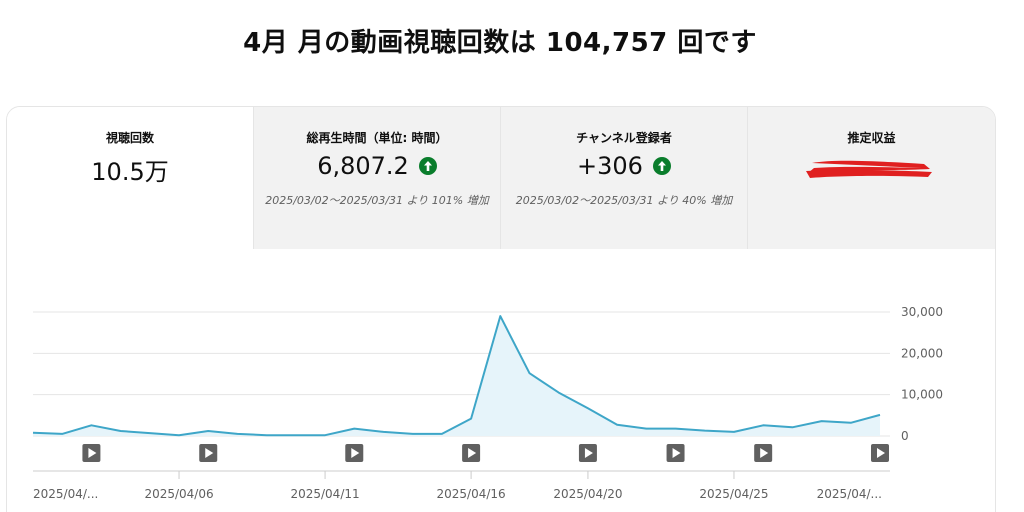 This screenshot has height=512, width=1024. Describe the element at coordinates (905, 436) in the screenshot. I see `y-tick-label: 0` at that location.